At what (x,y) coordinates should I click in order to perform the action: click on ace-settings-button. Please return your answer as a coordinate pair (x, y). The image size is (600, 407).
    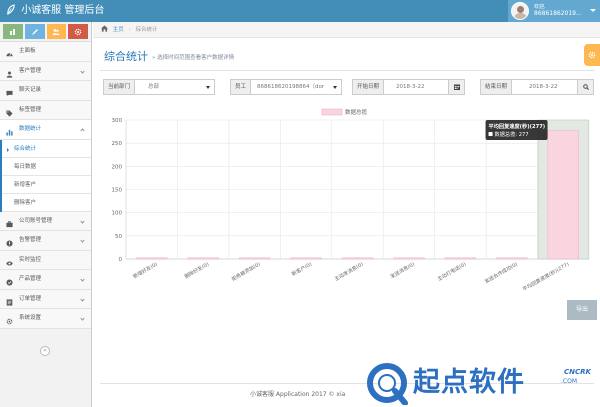
    Looking at the image, I should click on (592, 55).